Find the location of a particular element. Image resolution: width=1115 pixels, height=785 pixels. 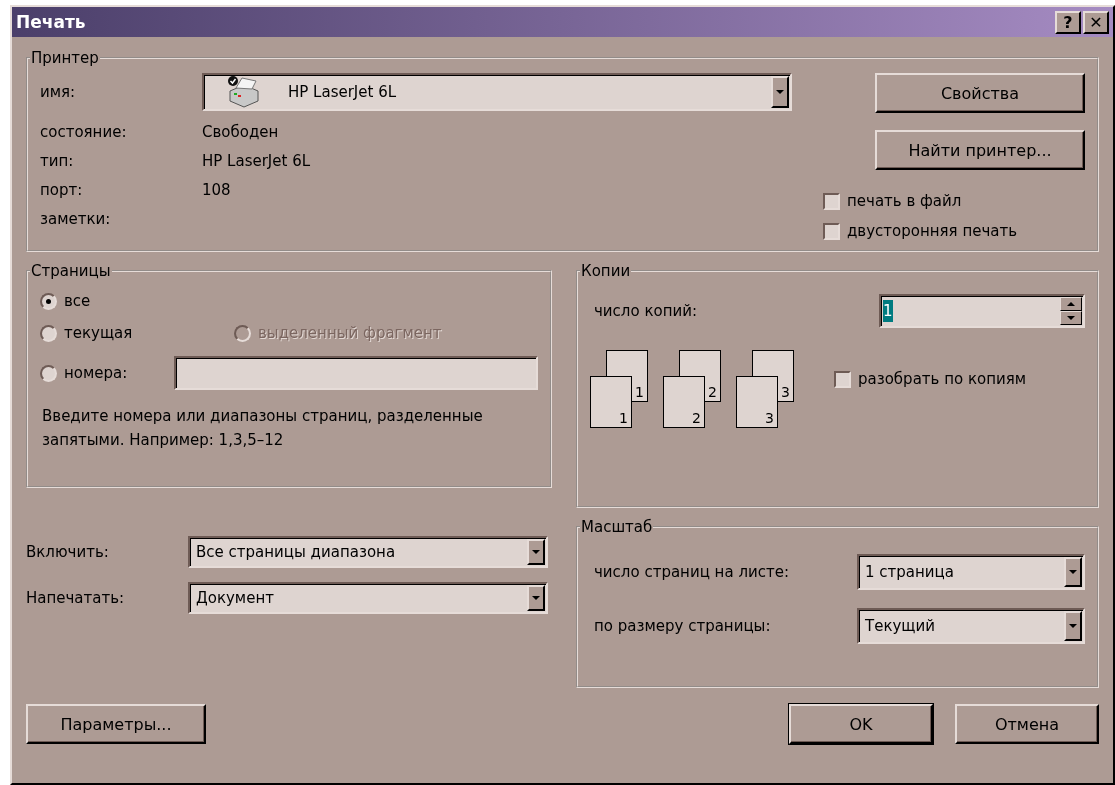

dropdown: Все страницы диапазона is located at coordinates (368, 552).